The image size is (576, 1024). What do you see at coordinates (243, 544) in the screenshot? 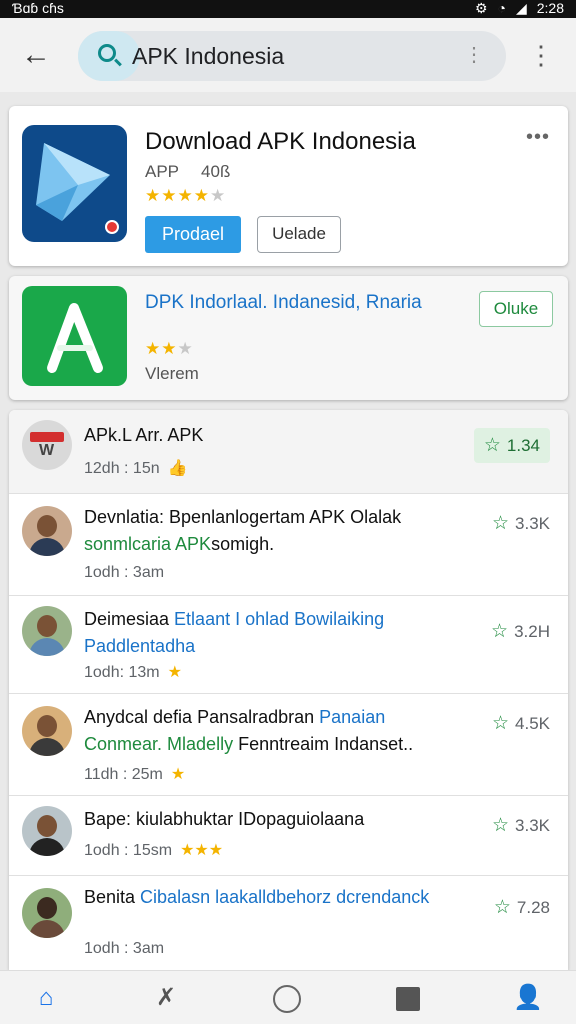
I see `title-part: somigh.` at bounding box center [243, 544].